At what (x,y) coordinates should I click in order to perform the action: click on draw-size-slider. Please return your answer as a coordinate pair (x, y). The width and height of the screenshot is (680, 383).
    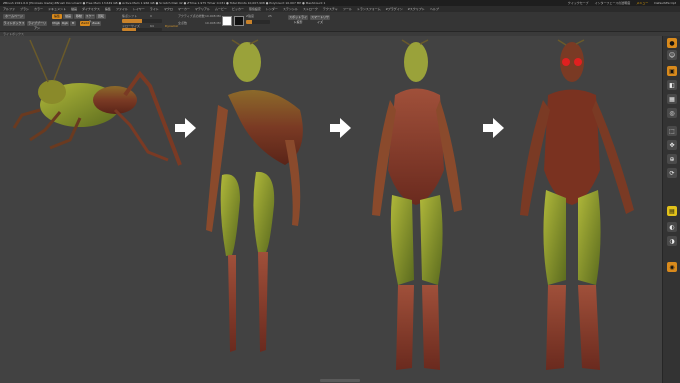
    Looking at the image, I should click on (142, 29).